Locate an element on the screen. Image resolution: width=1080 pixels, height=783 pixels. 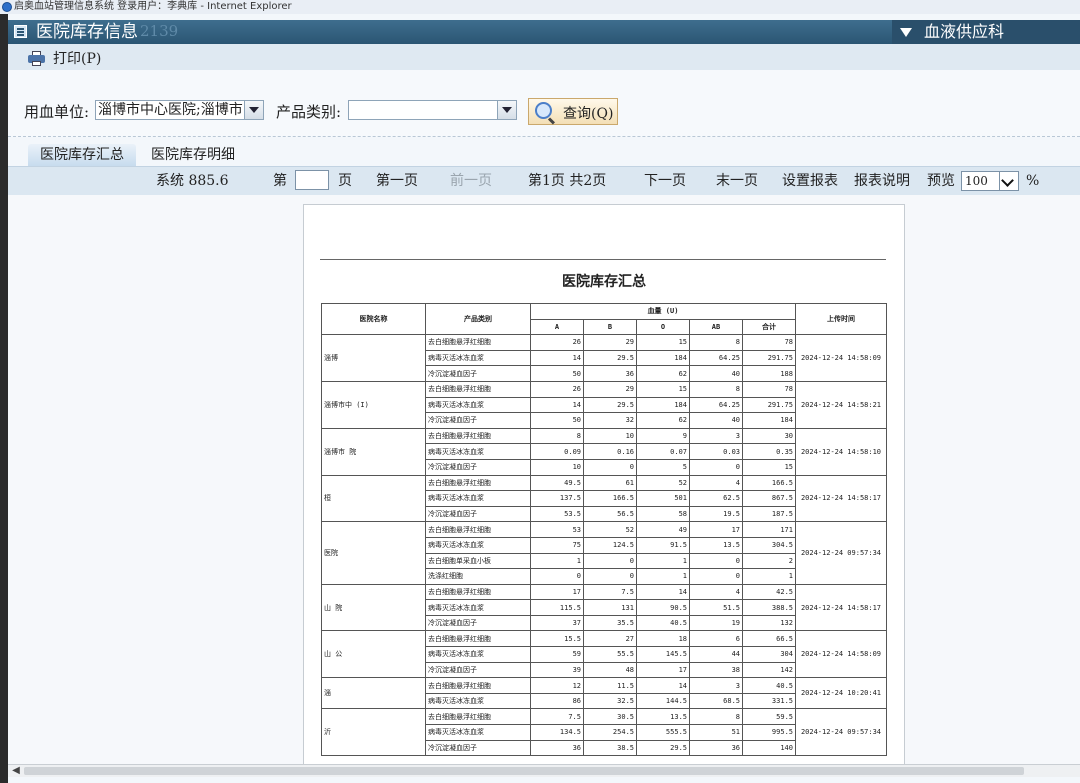
report-help-link: 报表说明 is located at coordinates (882, 181).